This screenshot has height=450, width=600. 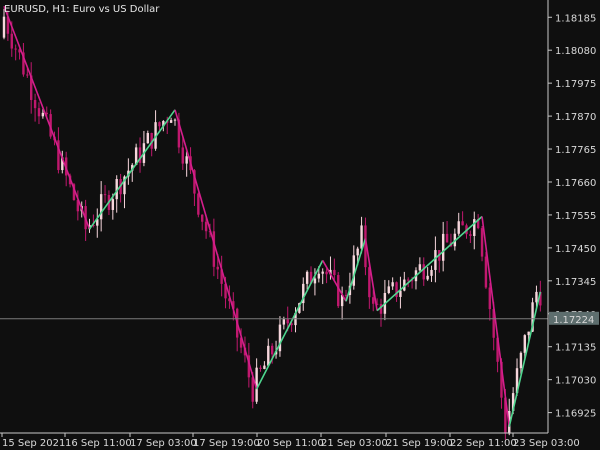 I want to click on price-tick-label: 1.16925, so click(x=575, y=414).